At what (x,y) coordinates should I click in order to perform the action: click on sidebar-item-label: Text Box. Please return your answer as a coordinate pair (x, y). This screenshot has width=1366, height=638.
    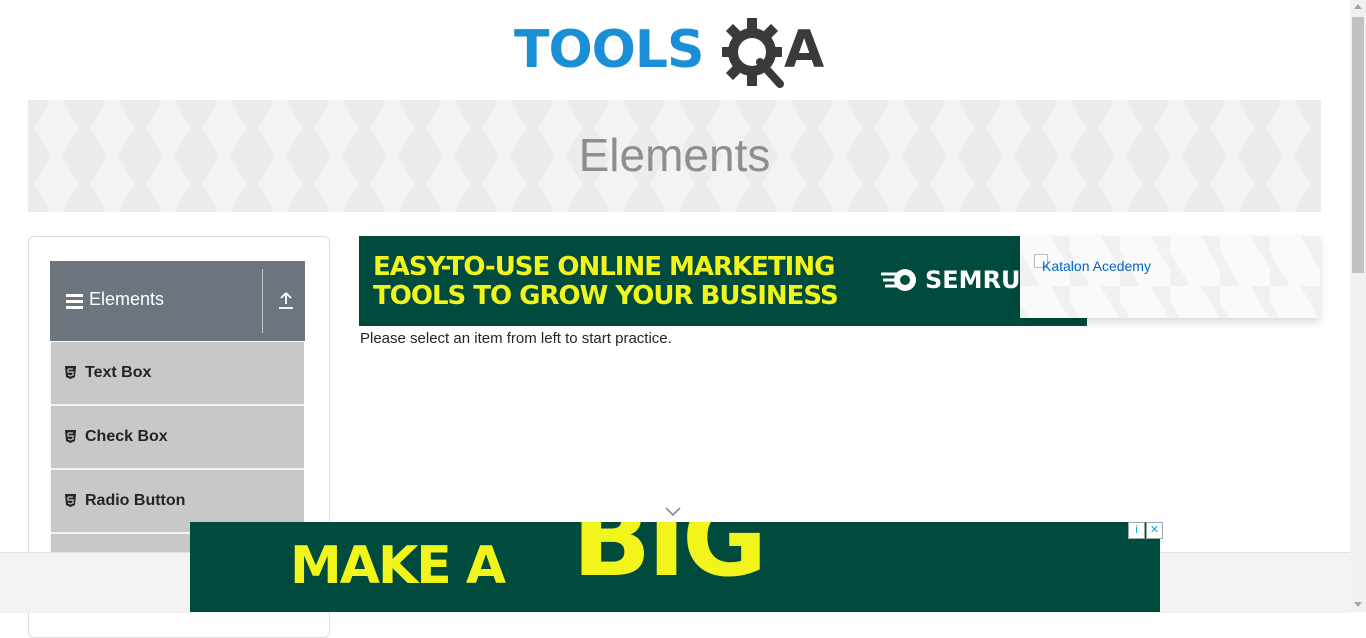
    Looking at the image, I should click on (118, 372).